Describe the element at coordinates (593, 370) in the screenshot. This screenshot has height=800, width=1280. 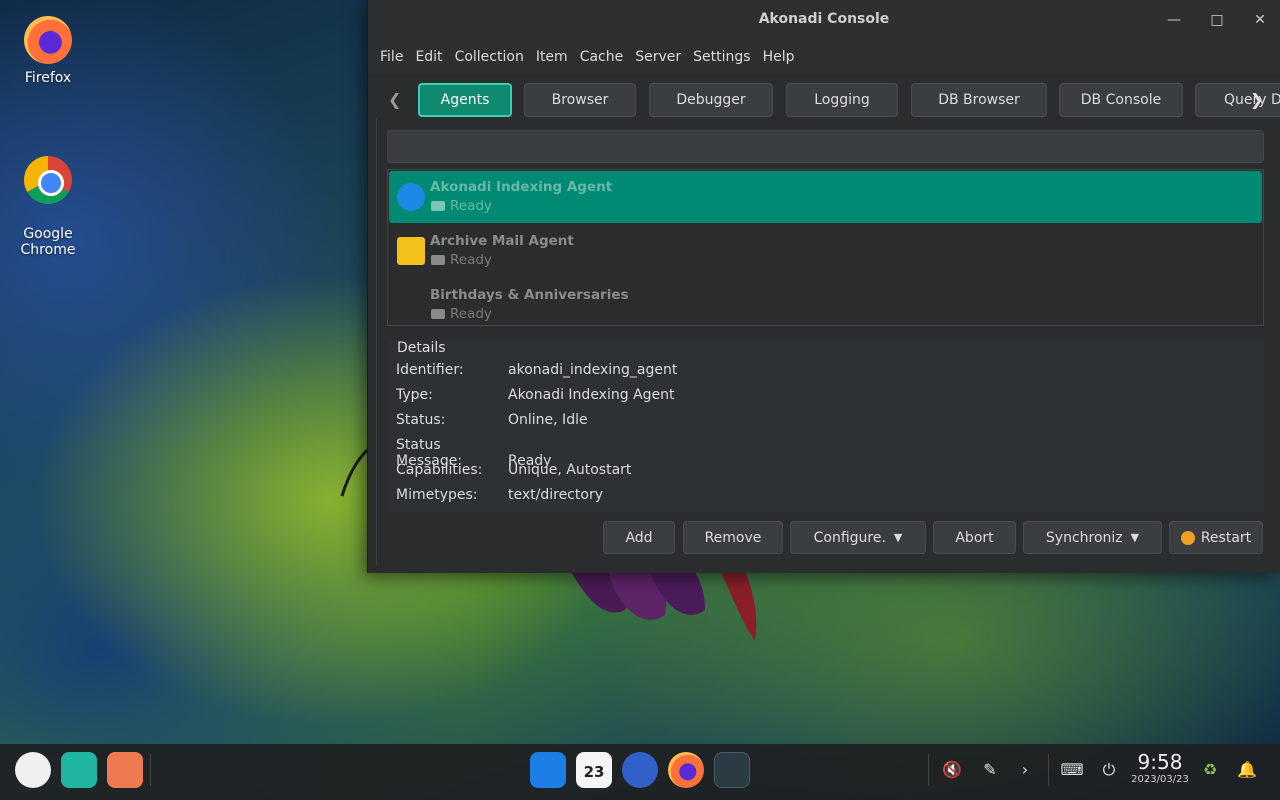
I see `detail-value: akonadi_indexing_agent` at that location.